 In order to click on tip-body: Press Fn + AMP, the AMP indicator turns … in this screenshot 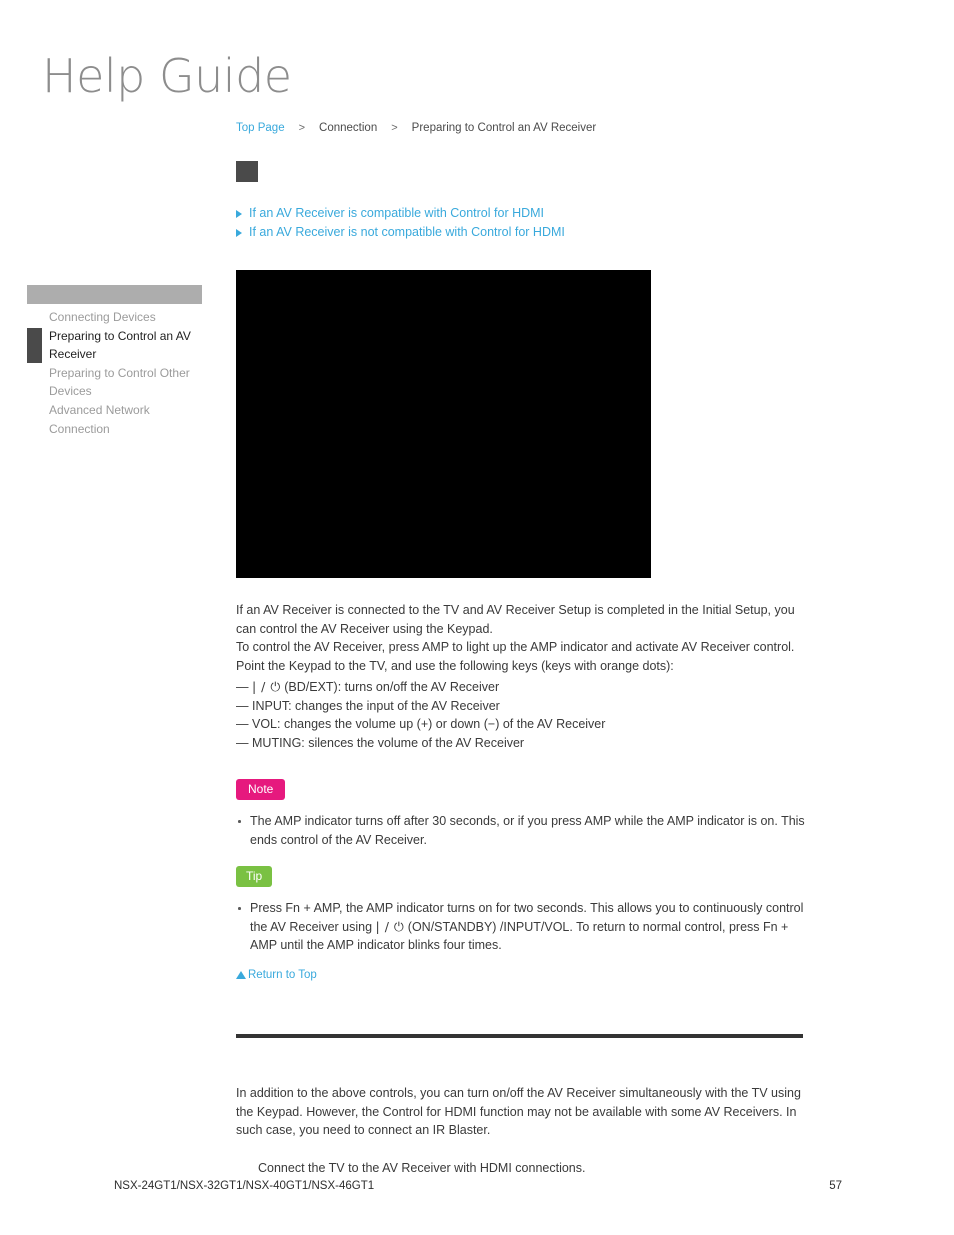, I will do `click(521, 927)`.